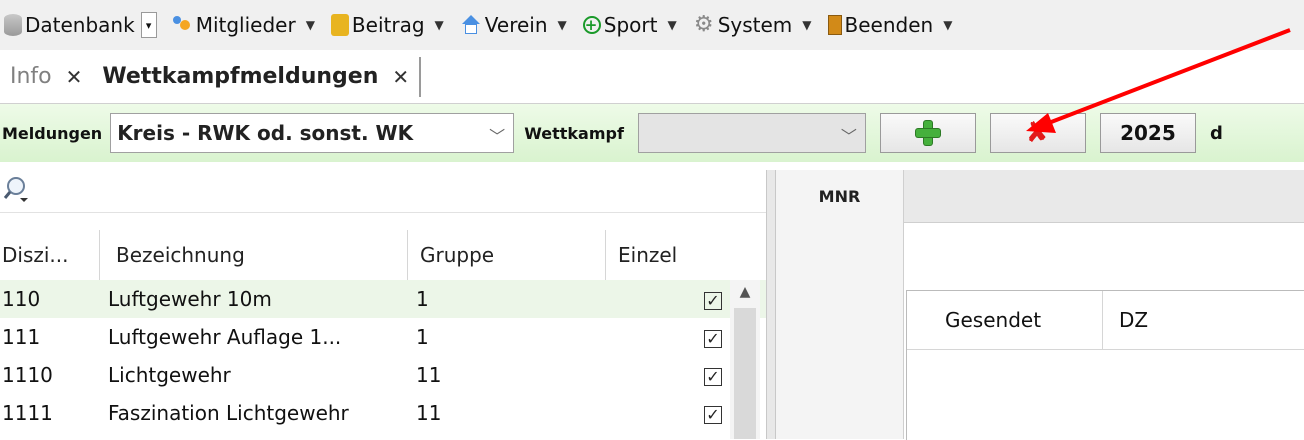 This screenshot has height=440, width=1304. I want to click on tab-info: Info ✕, so click(46, 76).